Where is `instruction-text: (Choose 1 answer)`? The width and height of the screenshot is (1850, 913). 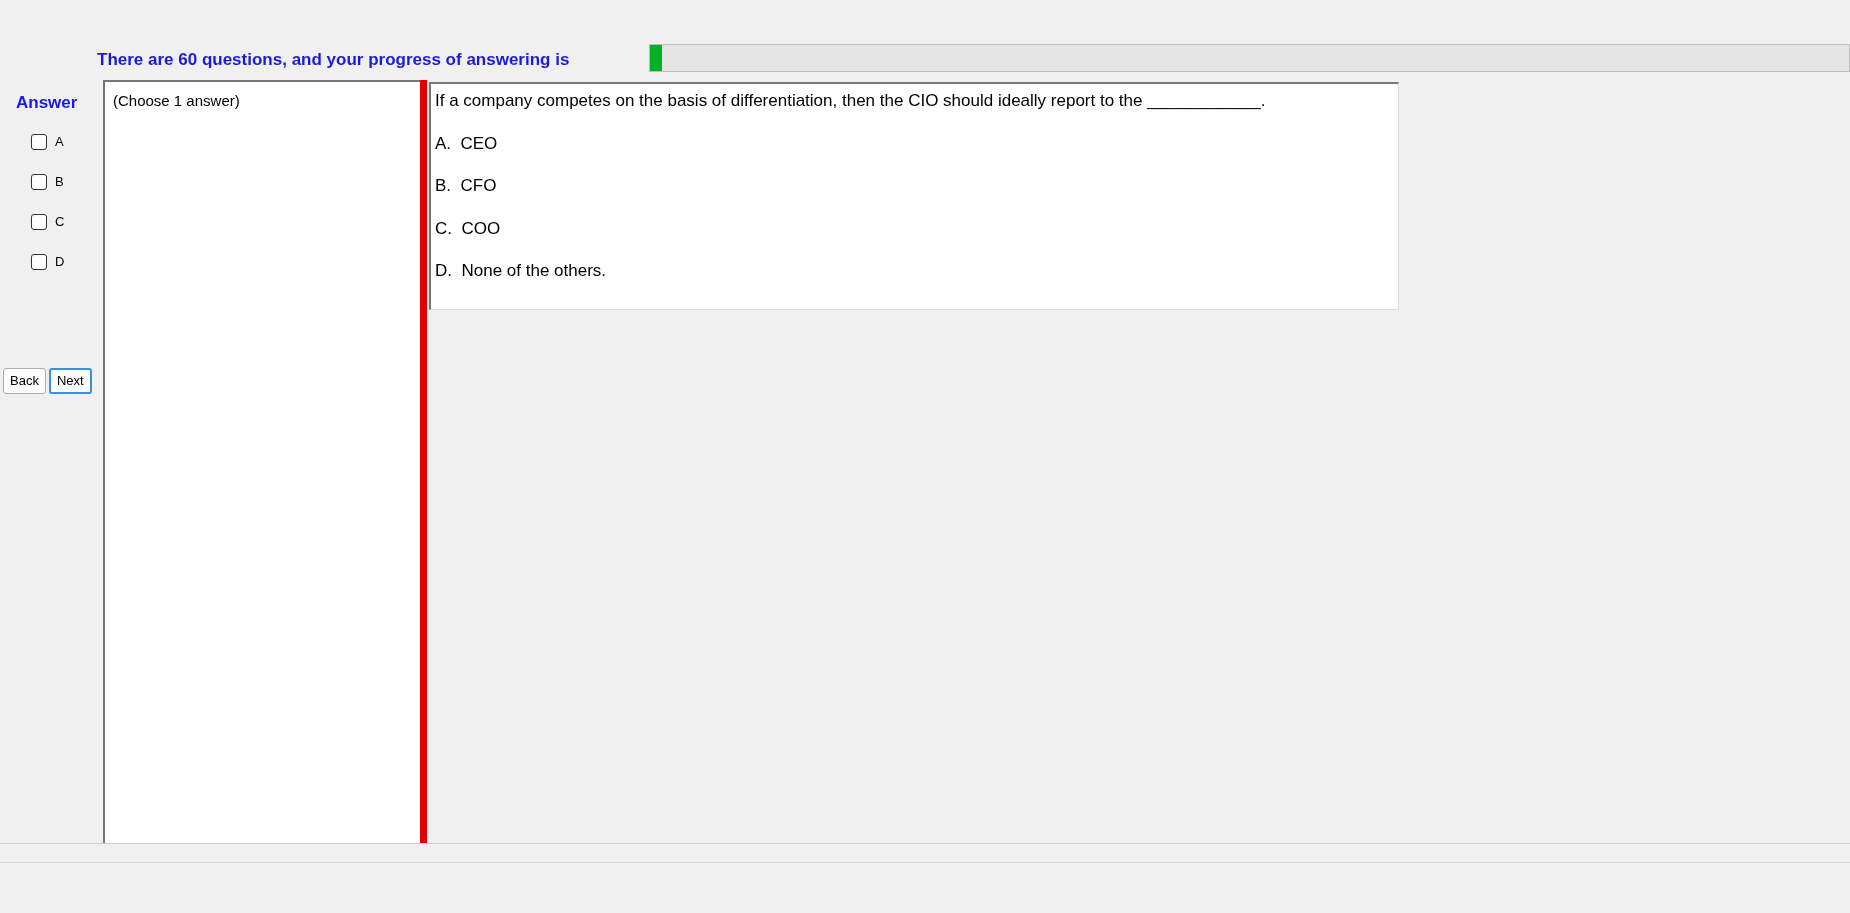 instruction-text: (Choose 1 answer) is located at coordinates (176, 100).